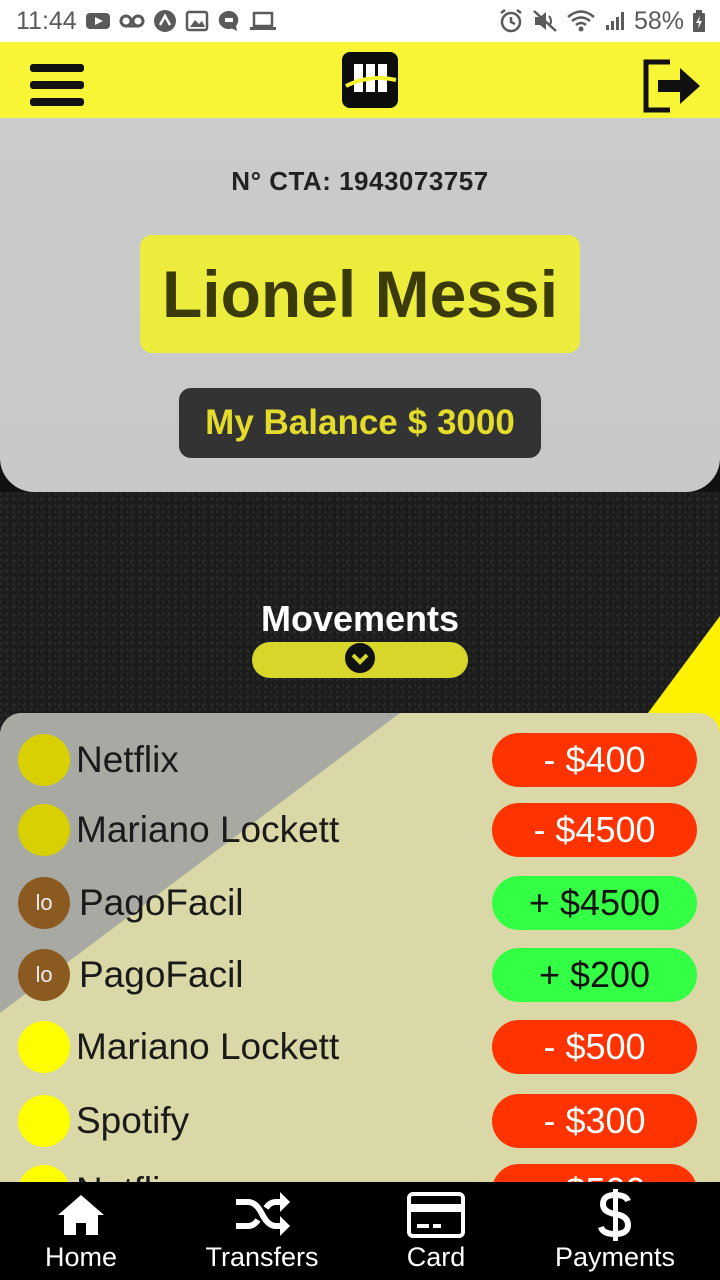  What do you see at coordinates (360, 975) in the screenshot?
I see `list-item: lo PagoFacil + $200` at bounding box center [360, 975].